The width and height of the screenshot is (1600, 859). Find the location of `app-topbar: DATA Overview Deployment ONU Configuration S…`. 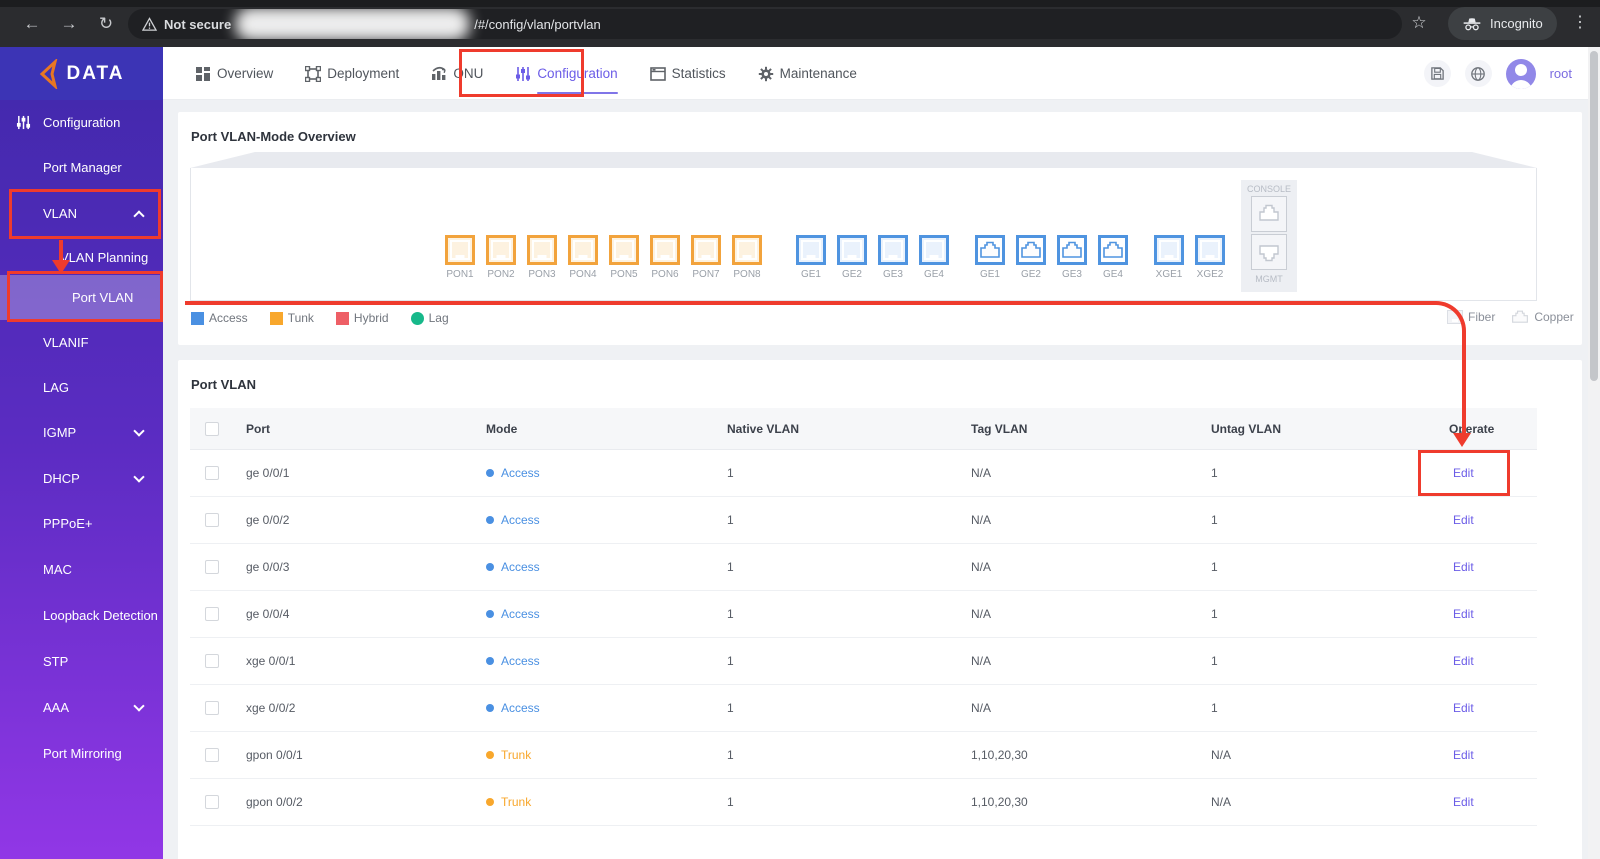

app-topbar: DATA Overview Deployment ONU Configuration S… is located at coordinates (800, 73).